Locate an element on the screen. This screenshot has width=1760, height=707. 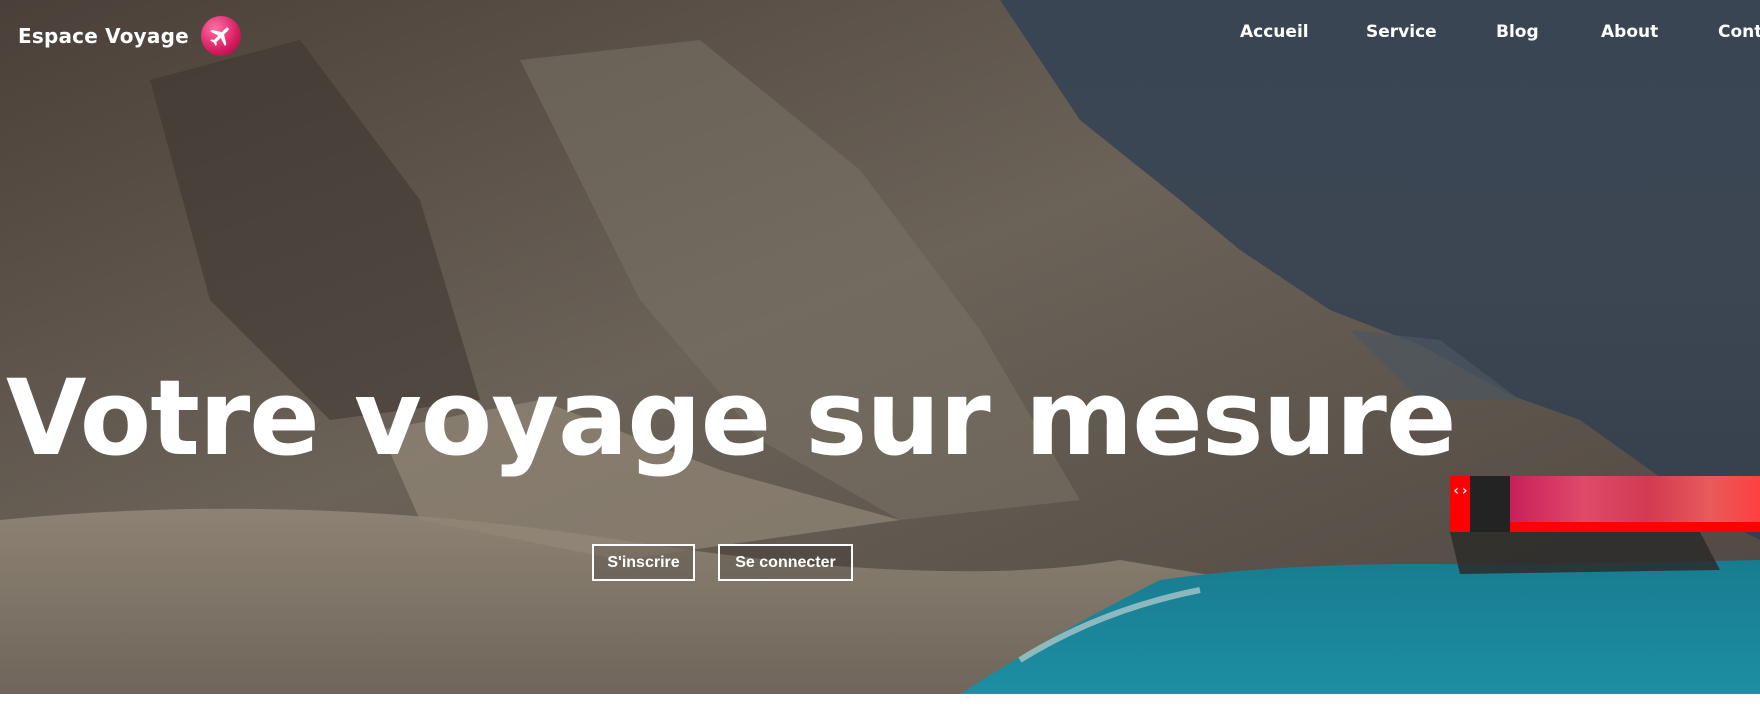
hero-headline: Votre voyage sur mesure is located at coordinates (731, 418).